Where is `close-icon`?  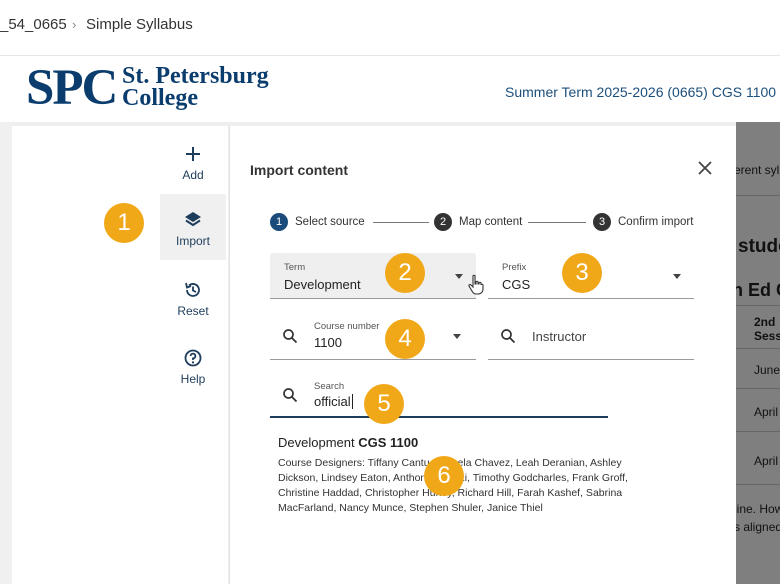
close-icon is located at coordinates (705, 168).